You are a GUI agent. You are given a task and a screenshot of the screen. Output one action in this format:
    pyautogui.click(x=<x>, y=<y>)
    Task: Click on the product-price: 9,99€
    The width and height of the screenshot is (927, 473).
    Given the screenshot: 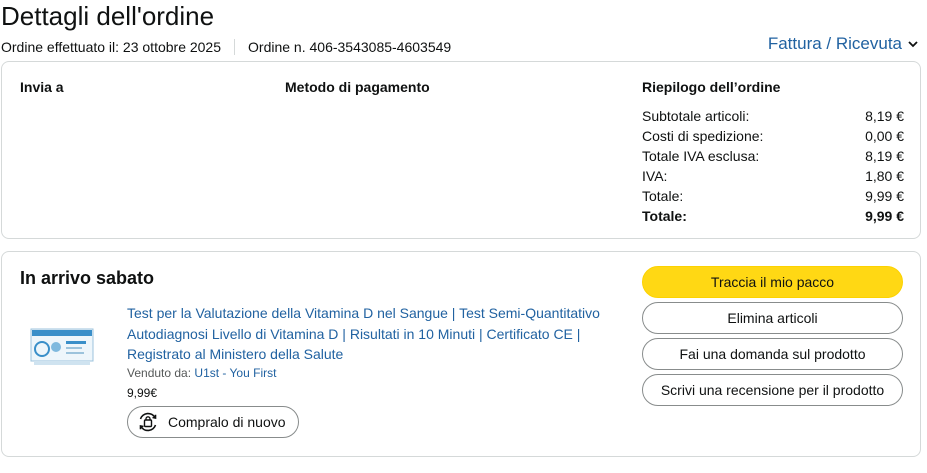 What is the action you would take?
    pyautogui.click(x=142, y=393)
    